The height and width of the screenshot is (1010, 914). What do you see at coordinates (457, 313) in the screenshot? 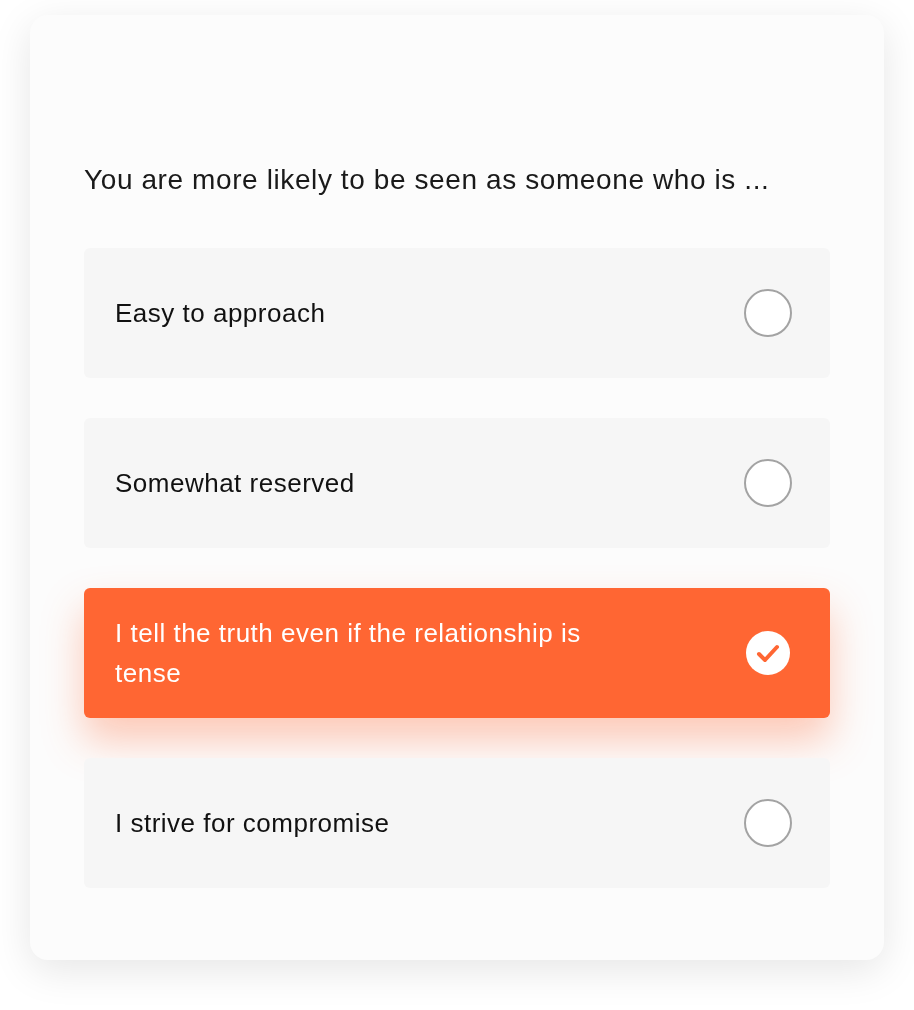
I see `answer-option: Easy to approach` at bounding box center [457, 313].